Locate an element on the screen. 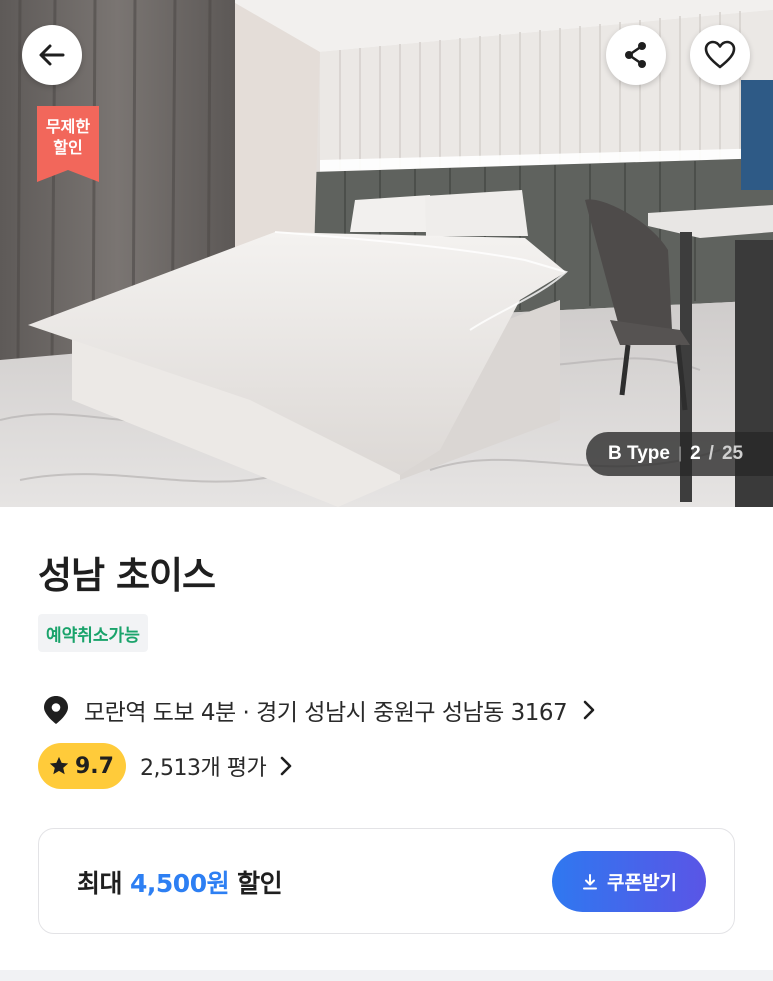 Image resolution: width=773 pixels, height=981 pixels. promo-badge-text: 무제한 할인 is located at coordinates (68, 137).